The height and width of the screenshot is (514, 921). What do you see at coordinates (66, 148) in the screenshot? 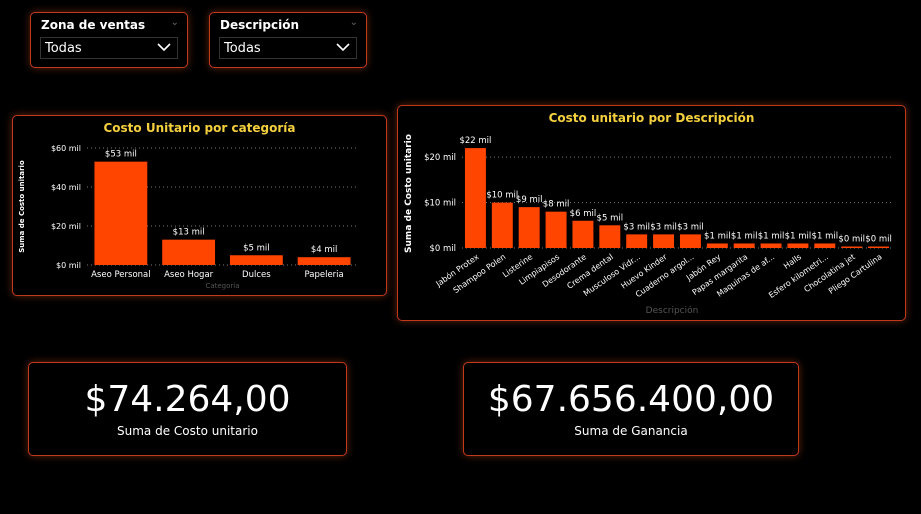
I see `y-tick-label: $60 mil` at bounding box center [66, 148].